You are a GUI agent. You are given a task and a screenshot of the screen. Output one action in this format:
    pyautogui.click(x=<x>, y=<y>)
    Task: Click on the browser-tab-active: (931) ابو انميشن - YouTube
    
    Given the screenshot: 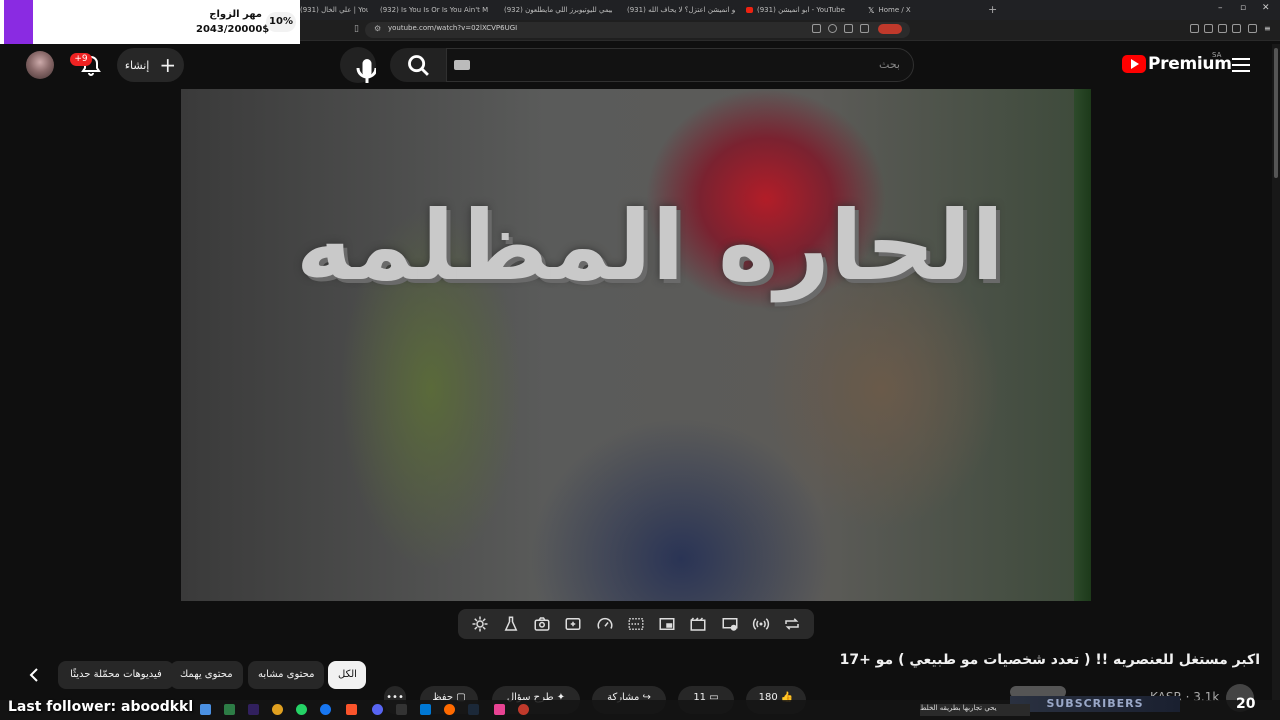 What is the action you would take?
    pyautogui.click(x=802, y=10)
    